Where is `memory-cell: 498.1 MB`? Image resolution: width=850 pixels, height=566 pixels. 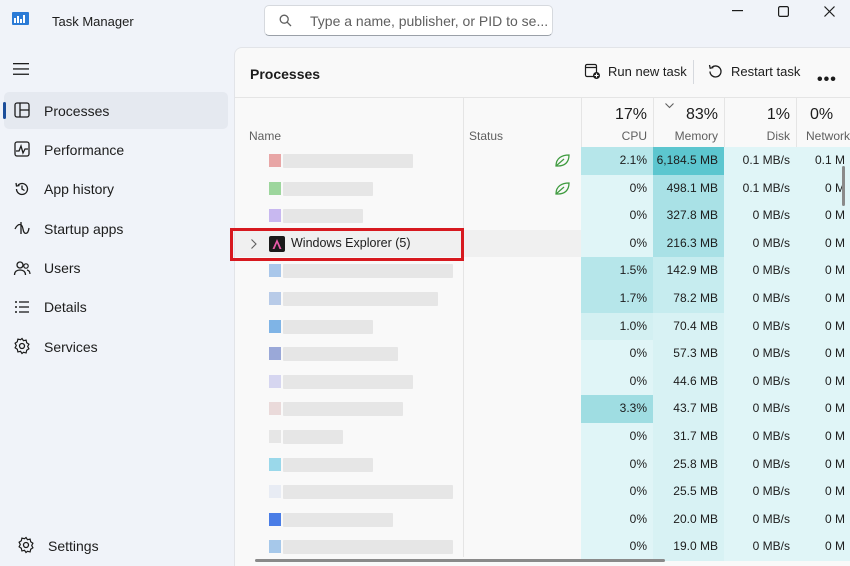 memory-cell: 498.1 MB is located at coordinates (688, 188).